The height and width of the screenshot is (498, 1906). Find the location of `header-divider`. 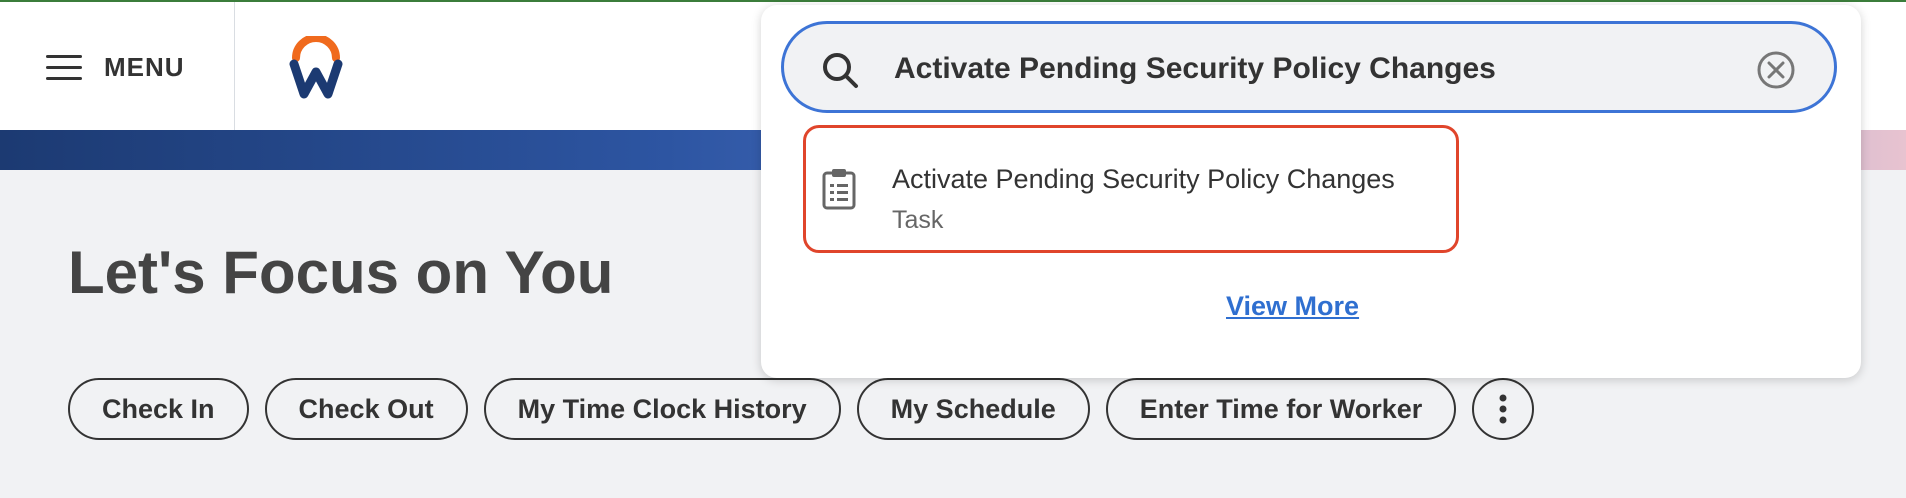

header-divider is located at coordinates (234, 66).